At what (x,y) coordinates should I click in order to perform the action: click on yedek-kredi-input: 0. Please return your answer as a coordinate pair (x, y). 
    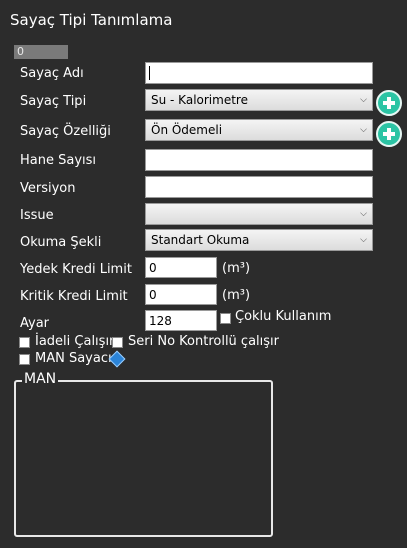
    Looking at the image, I should click on (181, 267).